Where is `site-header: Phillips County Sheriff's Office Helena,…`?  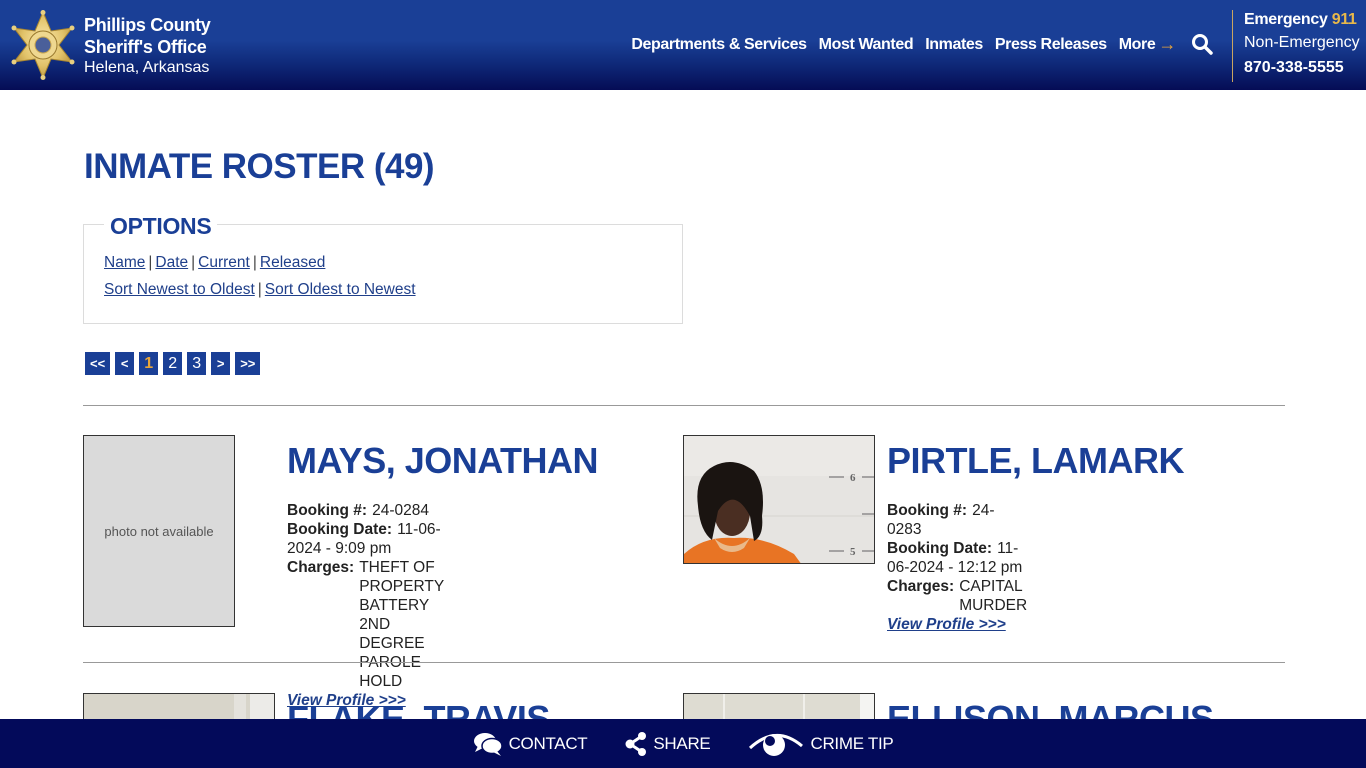 site-header: Phillips County Sheriff's Office Helena,… is located at coordinates (683, 45).